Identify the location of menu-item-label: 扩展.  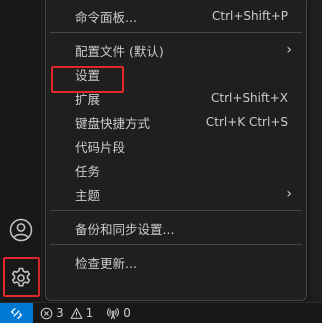
(88, 99).